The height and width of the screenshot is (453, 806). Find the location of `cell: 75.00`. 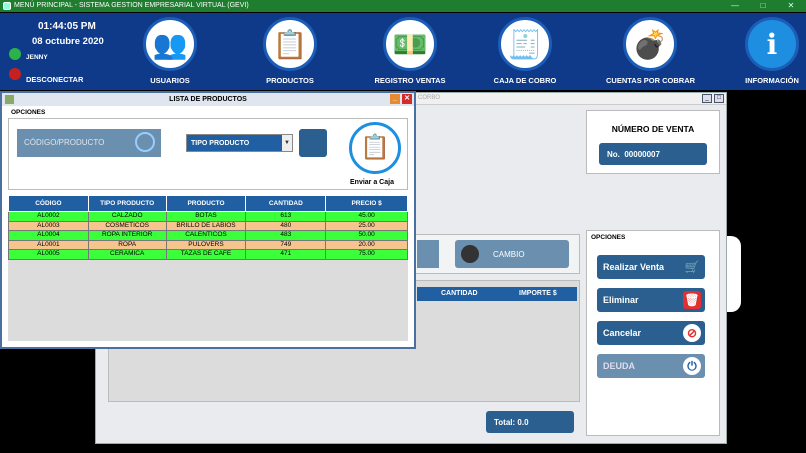

cell: 75.00 is located at coordinates (366, 254).